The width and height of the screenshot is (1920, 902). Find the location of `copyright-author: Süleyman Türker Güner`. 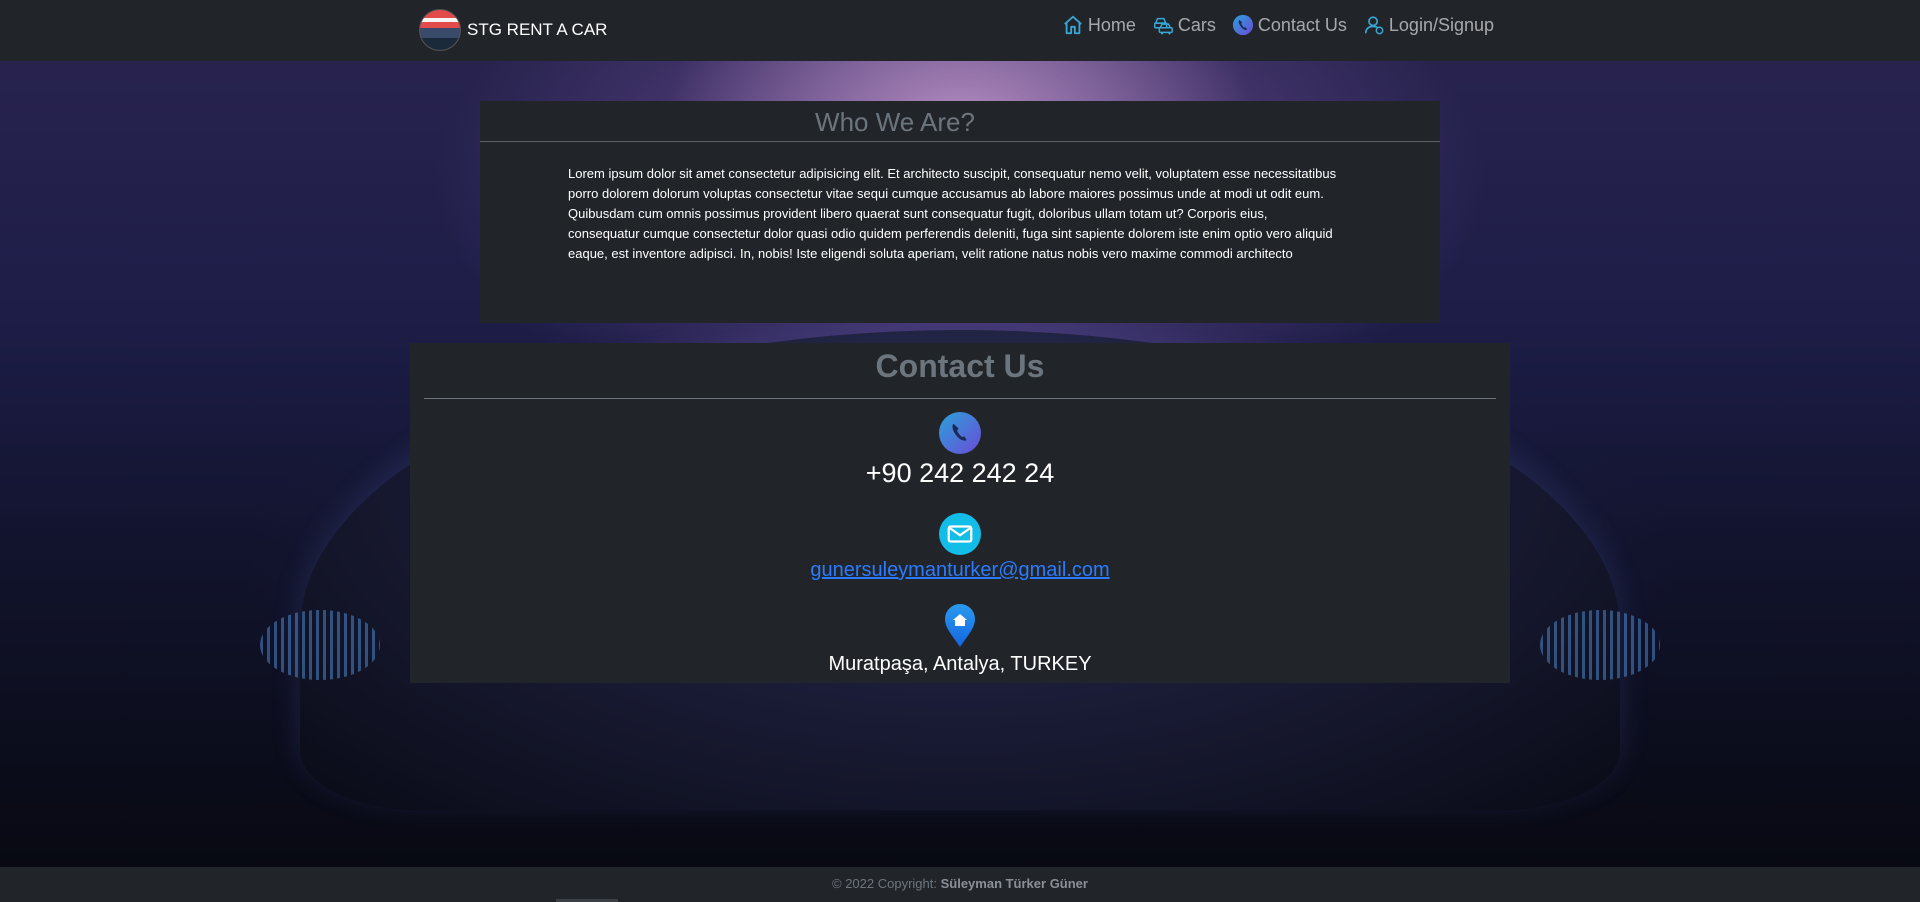

copyright-author: Süleyman Türker Güner is located at coordinates (1014, 883).